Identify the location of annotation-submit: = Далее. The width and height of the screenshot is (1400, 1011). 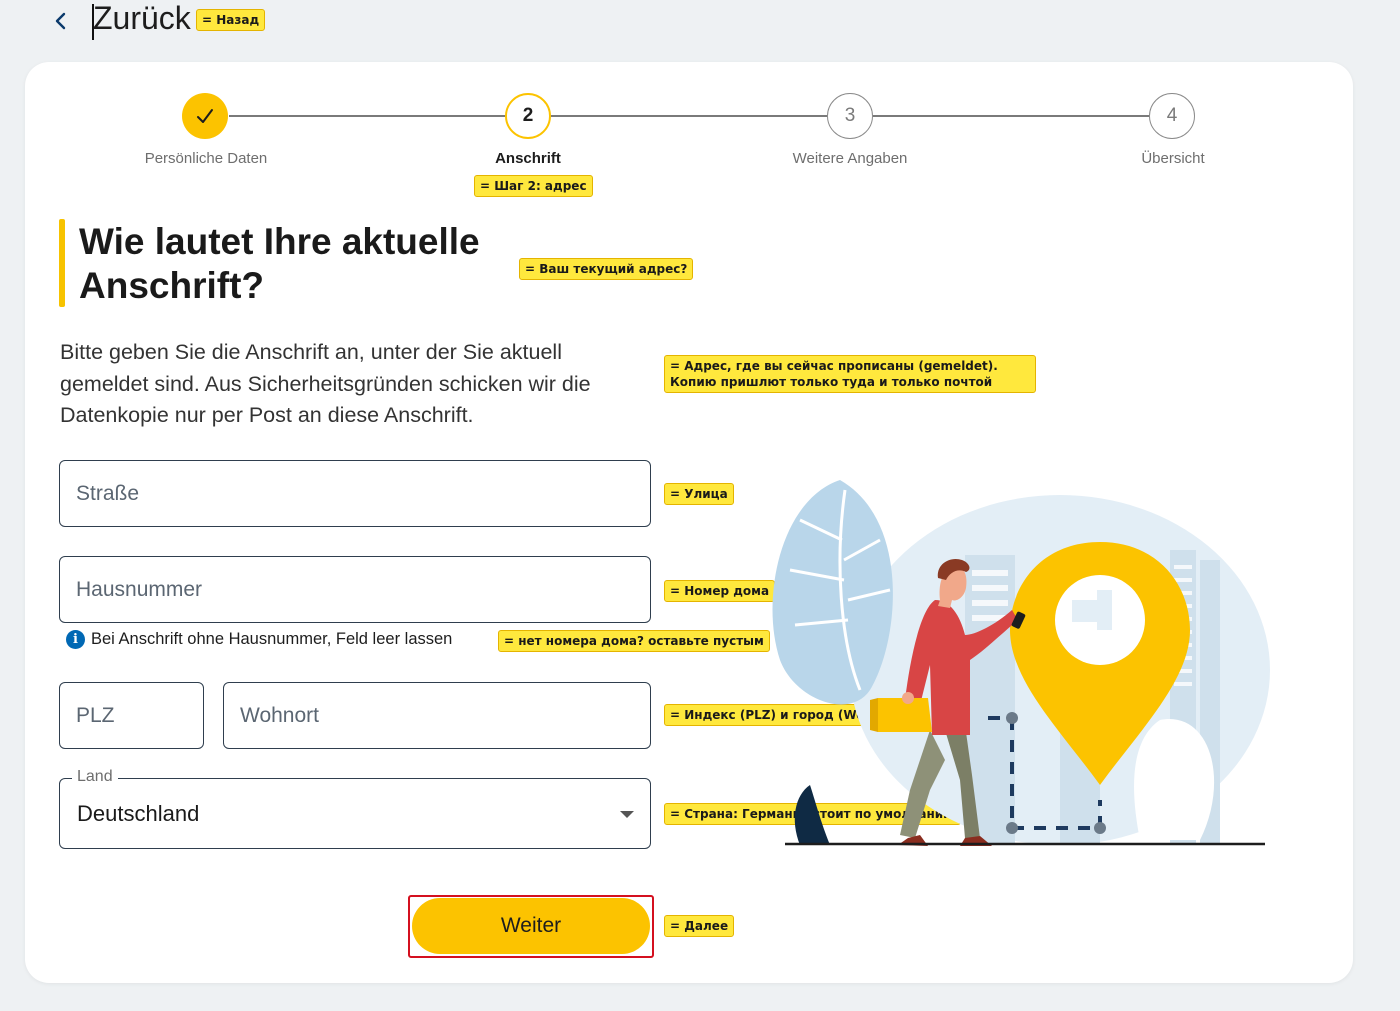
(699, 926).